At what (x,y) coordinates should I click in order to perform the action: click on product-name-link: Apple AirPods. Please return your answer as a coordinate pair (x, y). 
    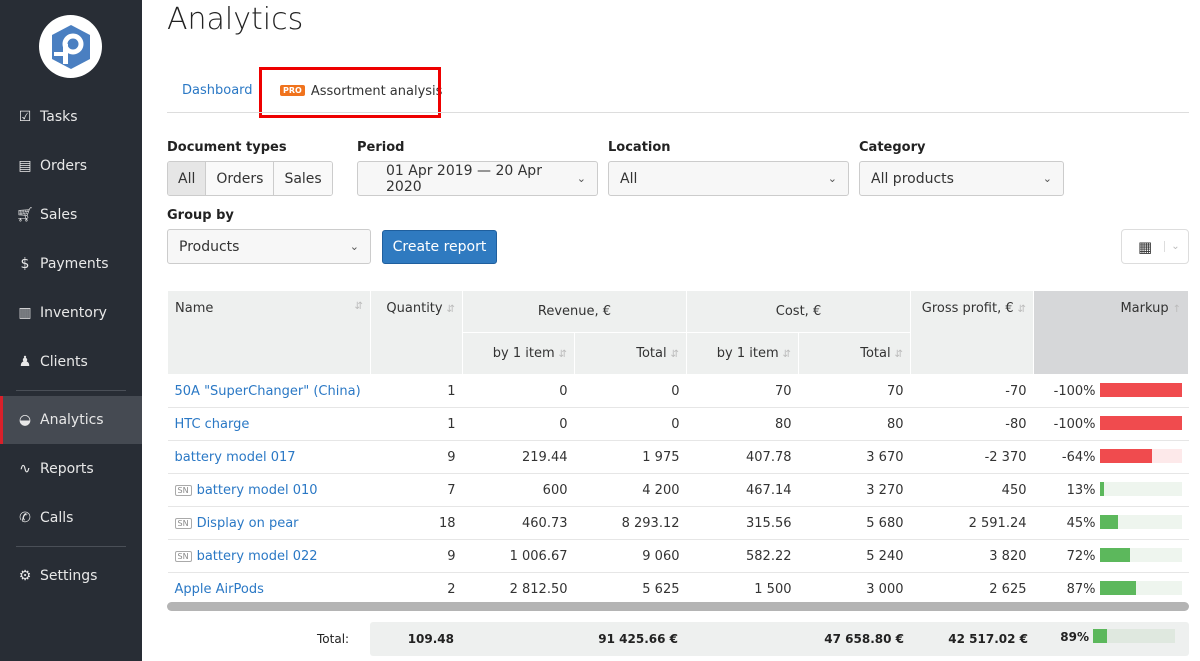
    Looking at the image, I should click on (269, 589).